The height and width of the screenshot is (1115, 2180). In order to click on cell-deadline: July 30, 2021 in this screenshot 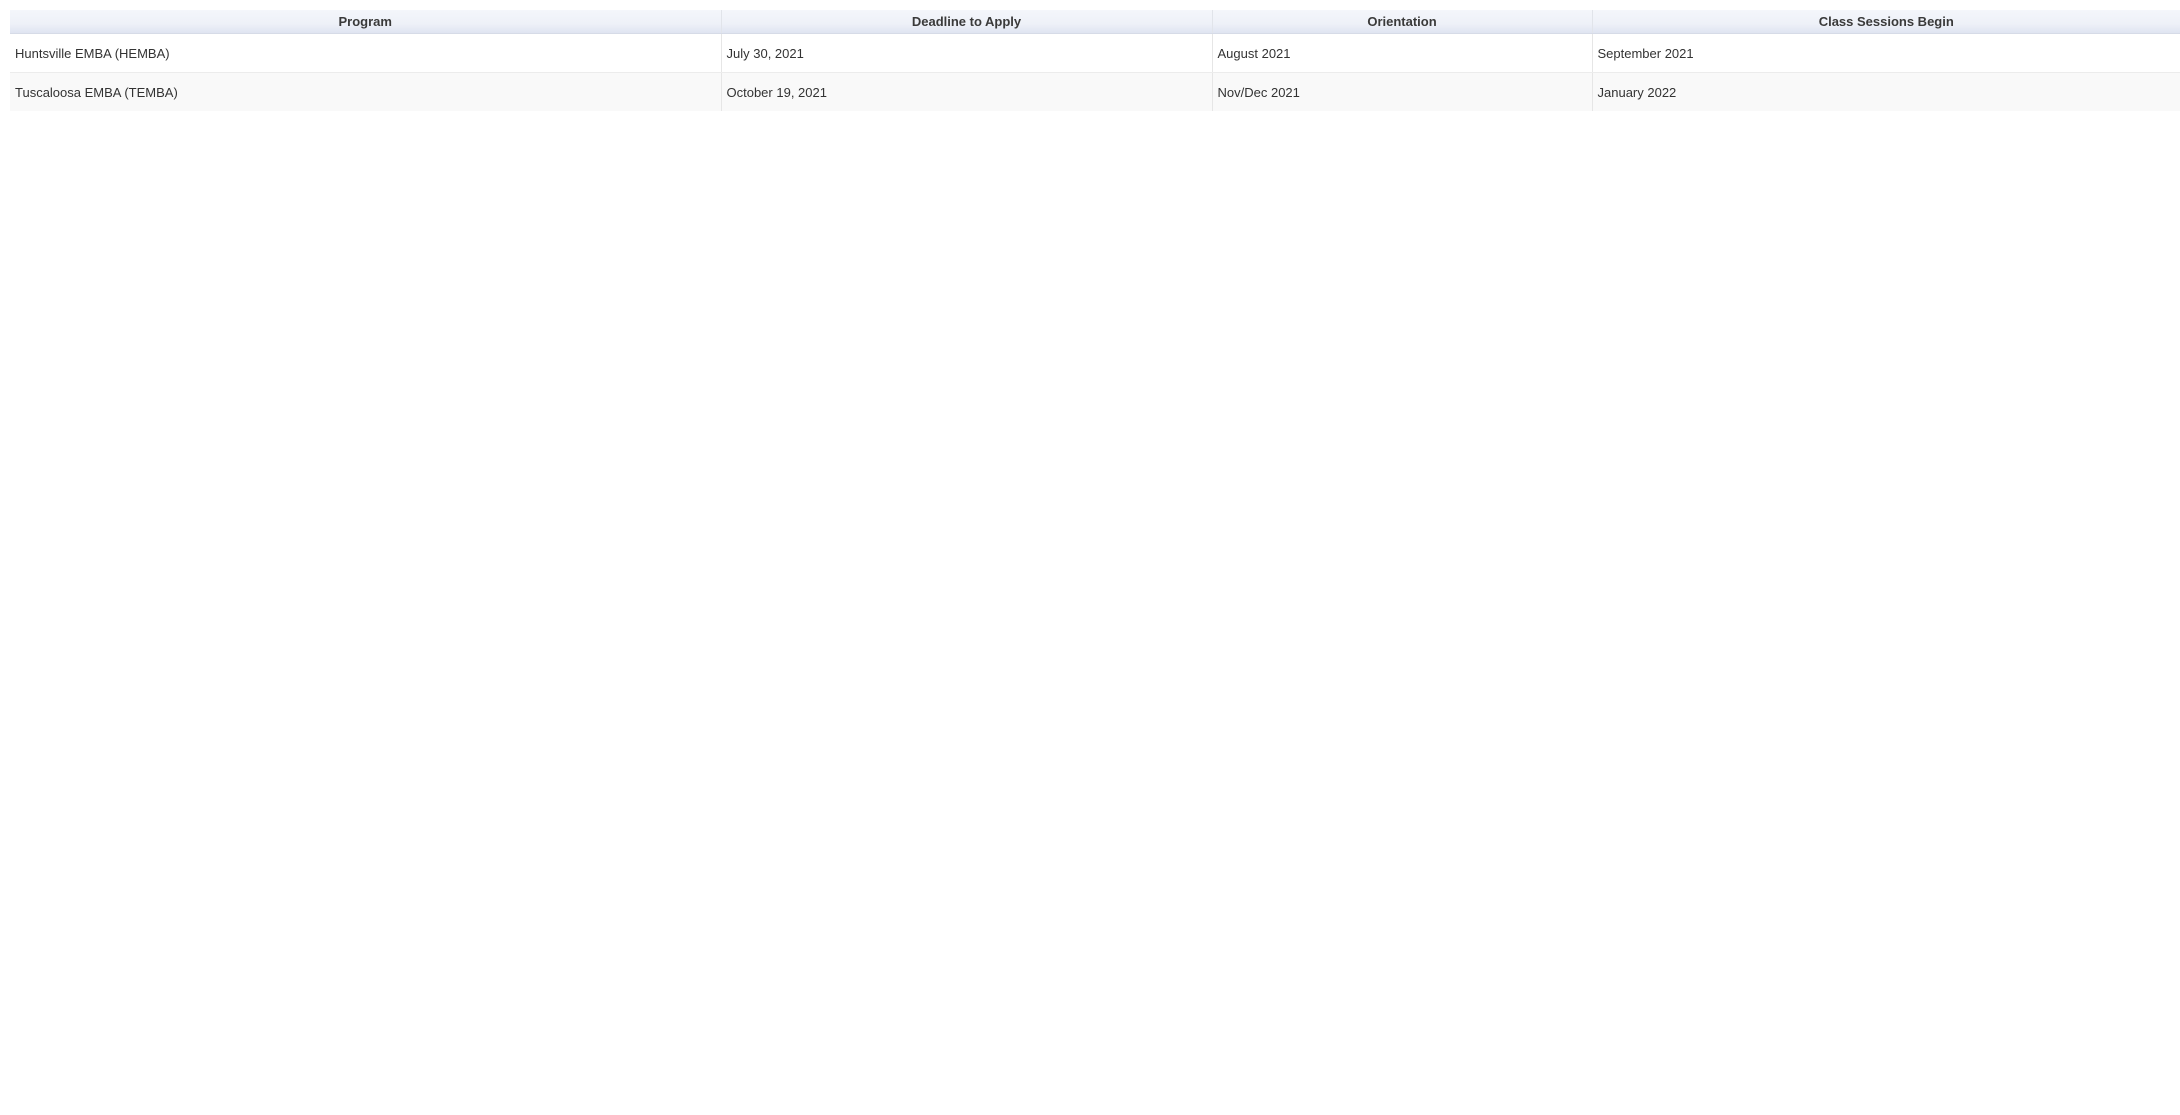, I will do `click(967, 53)`.